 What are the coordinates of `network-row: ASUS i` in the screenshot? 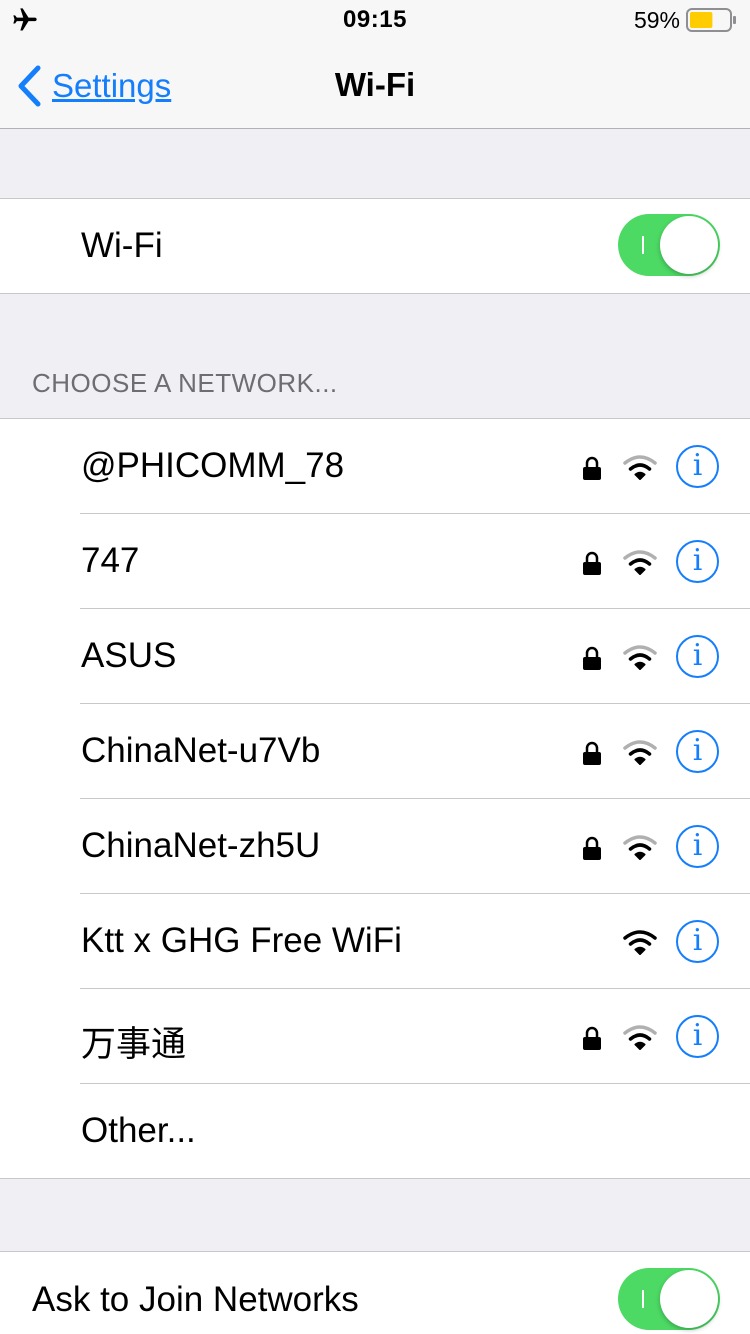 It's located at (375, 656).